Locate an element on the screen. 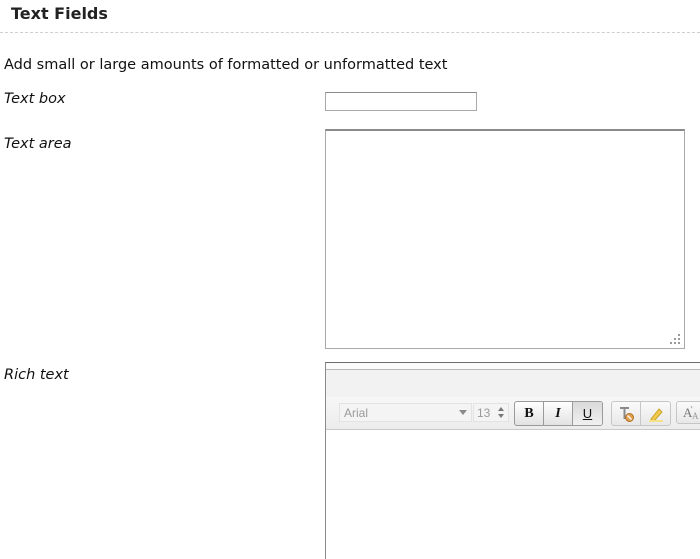 This screenshot has height=559, width=700. text-style-group: A A is located at coordinates (688, 412).